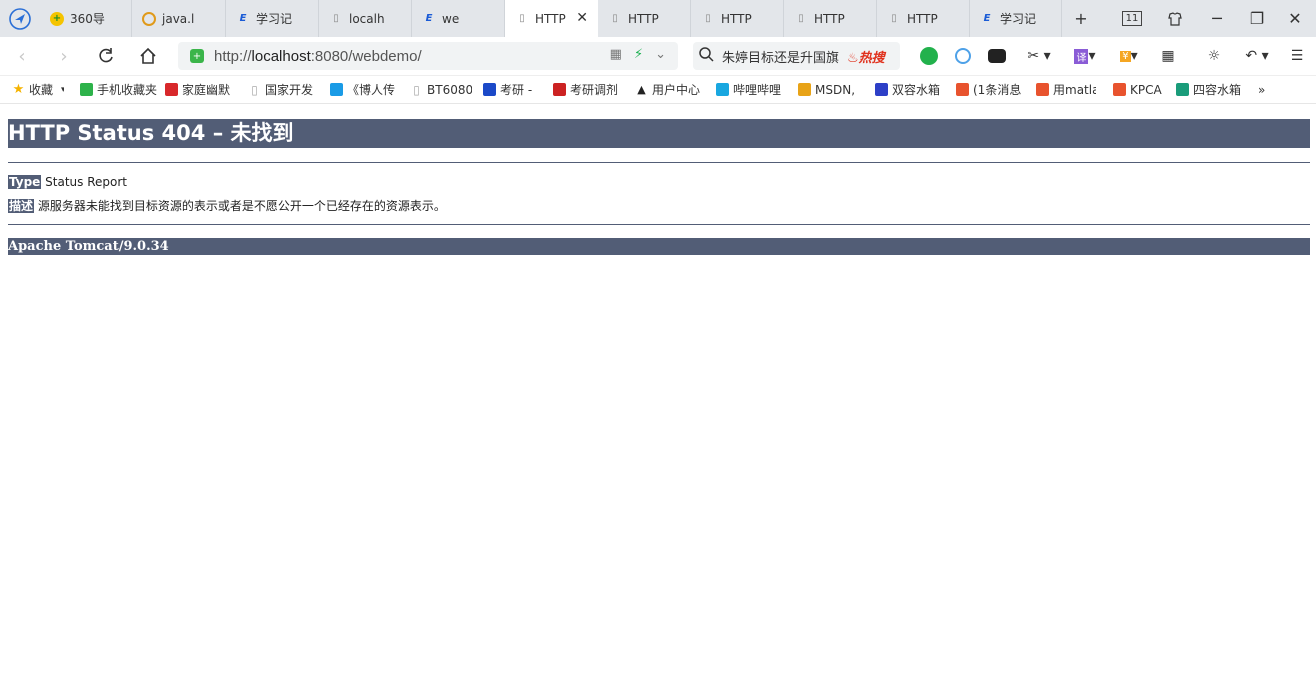 This screenshot has width=1316, height=690. Describe the element at coordinates (20, 18) in the screenshot. I see `browser-logo-icon` at that location.